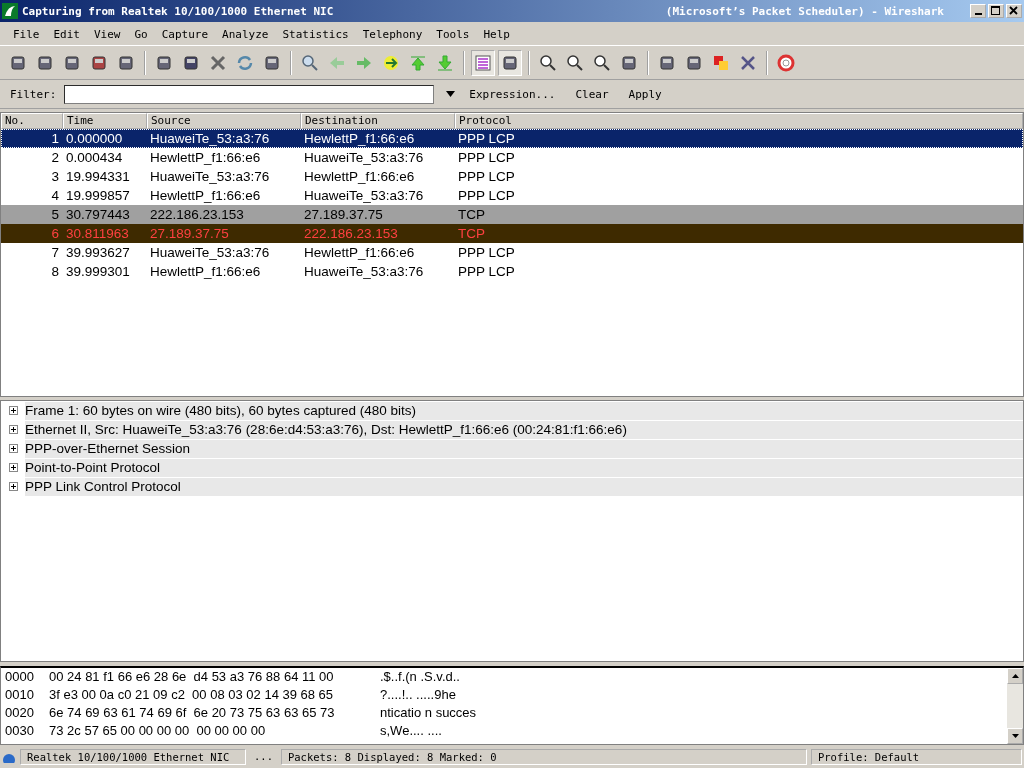 This screenshot has height=768, width=1024. Describe the element at coordinates (245, 62) in the screenshot. I see `reload-icon` at that location.